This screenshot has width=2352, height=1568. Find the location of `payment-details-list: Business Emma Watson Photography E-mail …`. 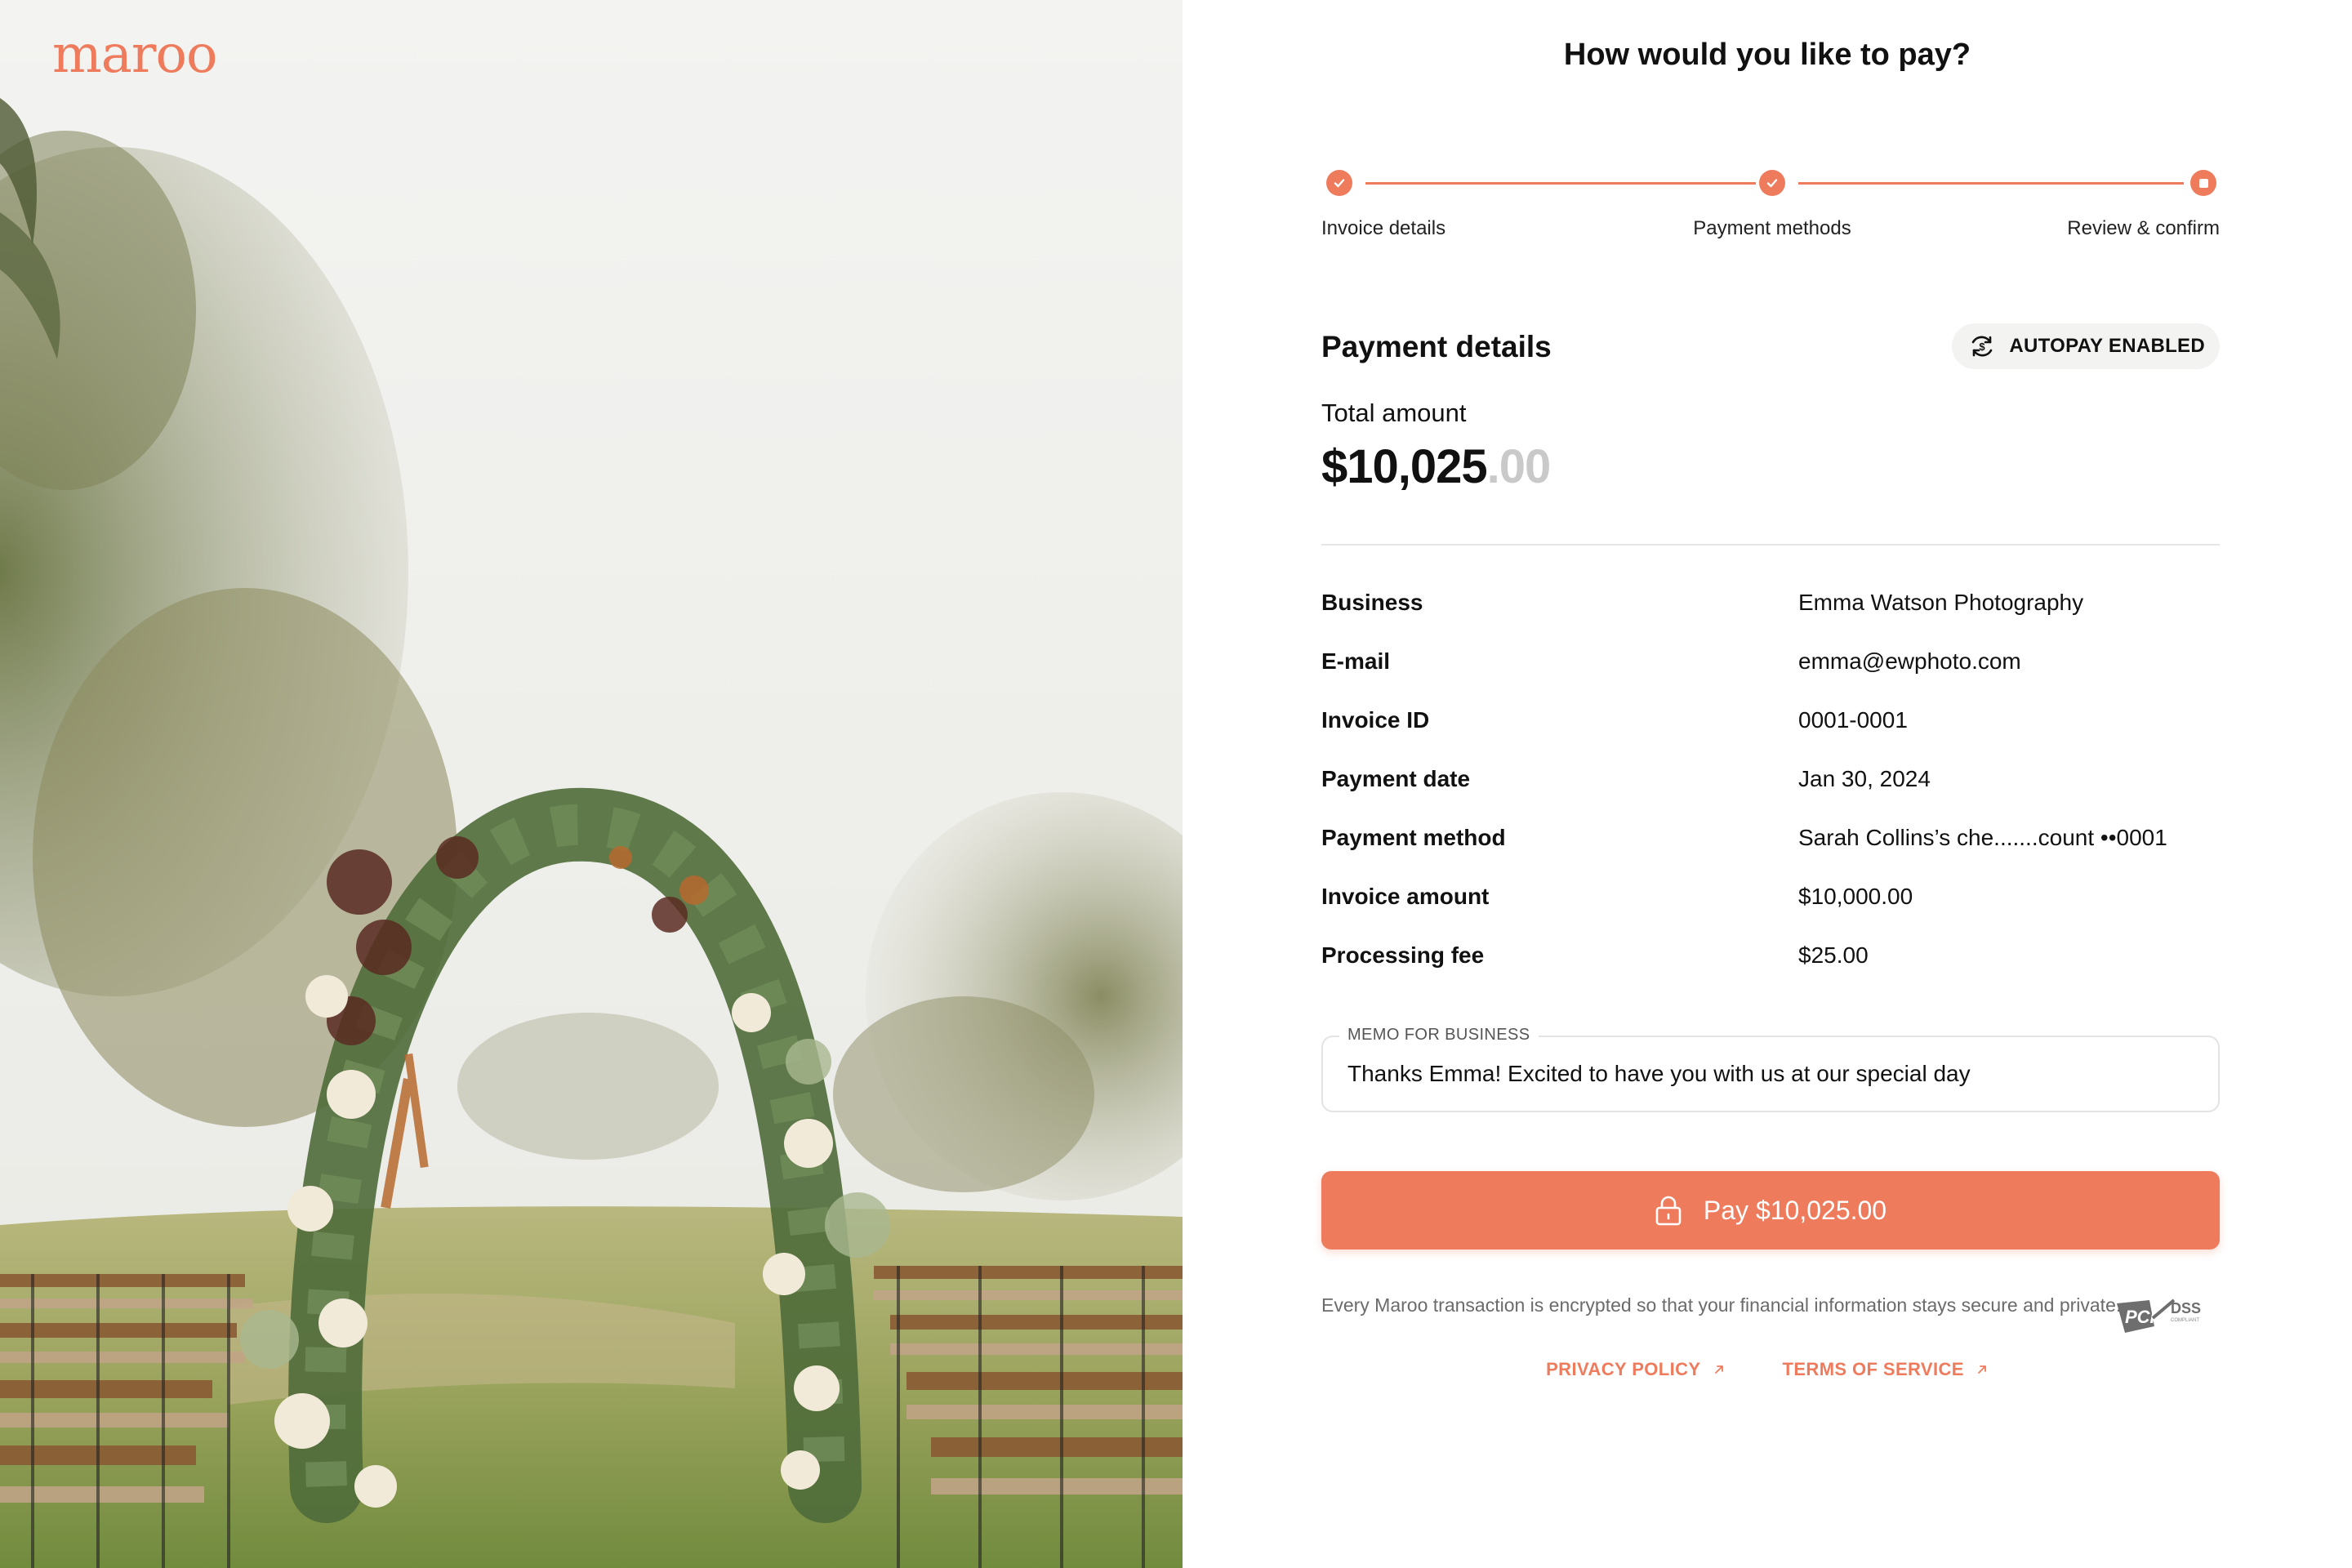

payment-details-list: Business Emma Watson Photography E-mail … is located at coordinates (1770, 787).